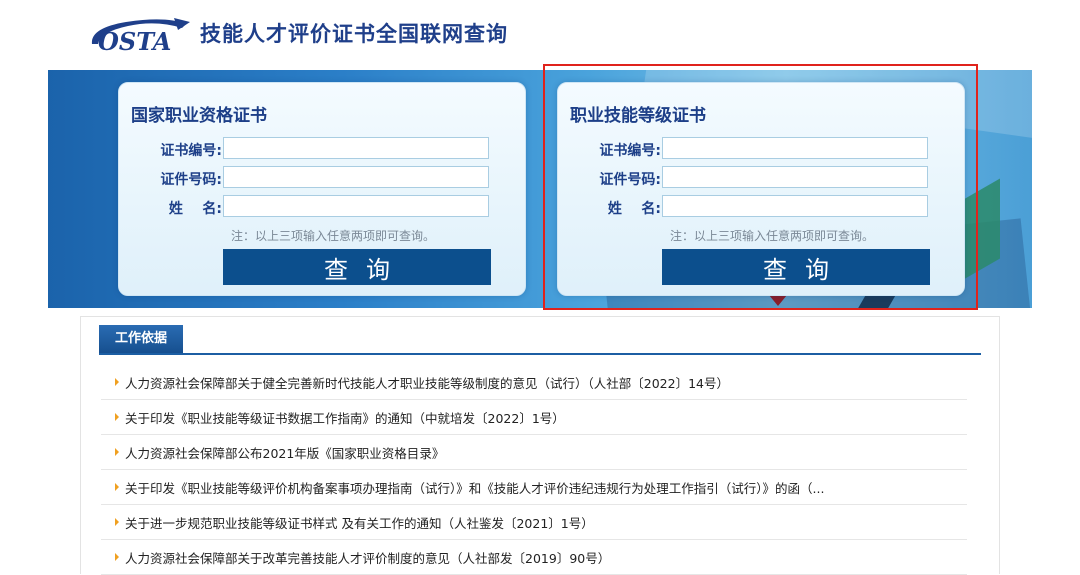 The image size is (1080, 575). I want to click on panel-header: 工作依据, so click(540, 340).